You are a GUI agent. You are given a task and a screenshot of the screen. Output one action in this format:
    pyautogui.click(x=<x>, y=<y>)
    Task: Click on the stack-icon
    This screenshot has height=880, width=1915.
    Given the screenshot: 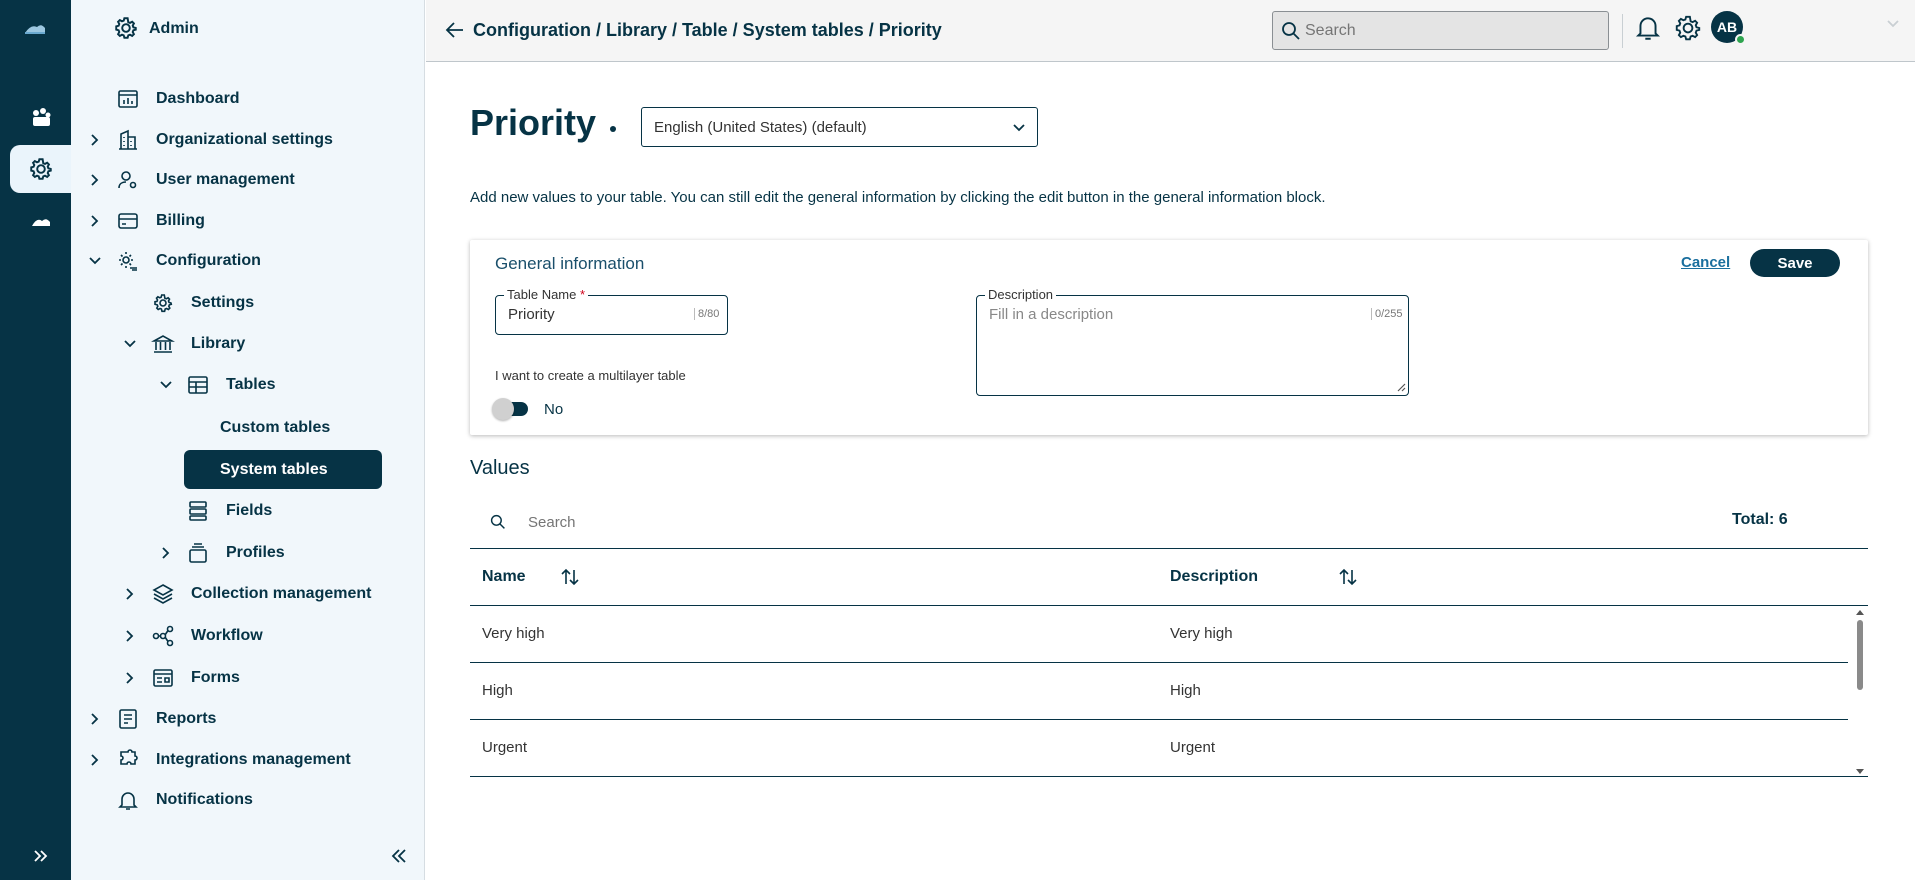 What is the action you would take?
    pyautogui.click(x=198, y=553)
    